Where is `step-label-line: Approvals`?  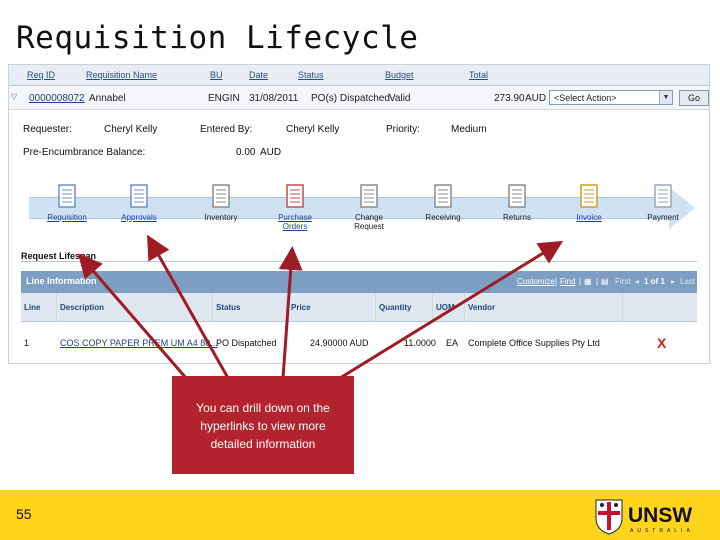 step-label-line: Approvals is located at coordinates (139, 217).